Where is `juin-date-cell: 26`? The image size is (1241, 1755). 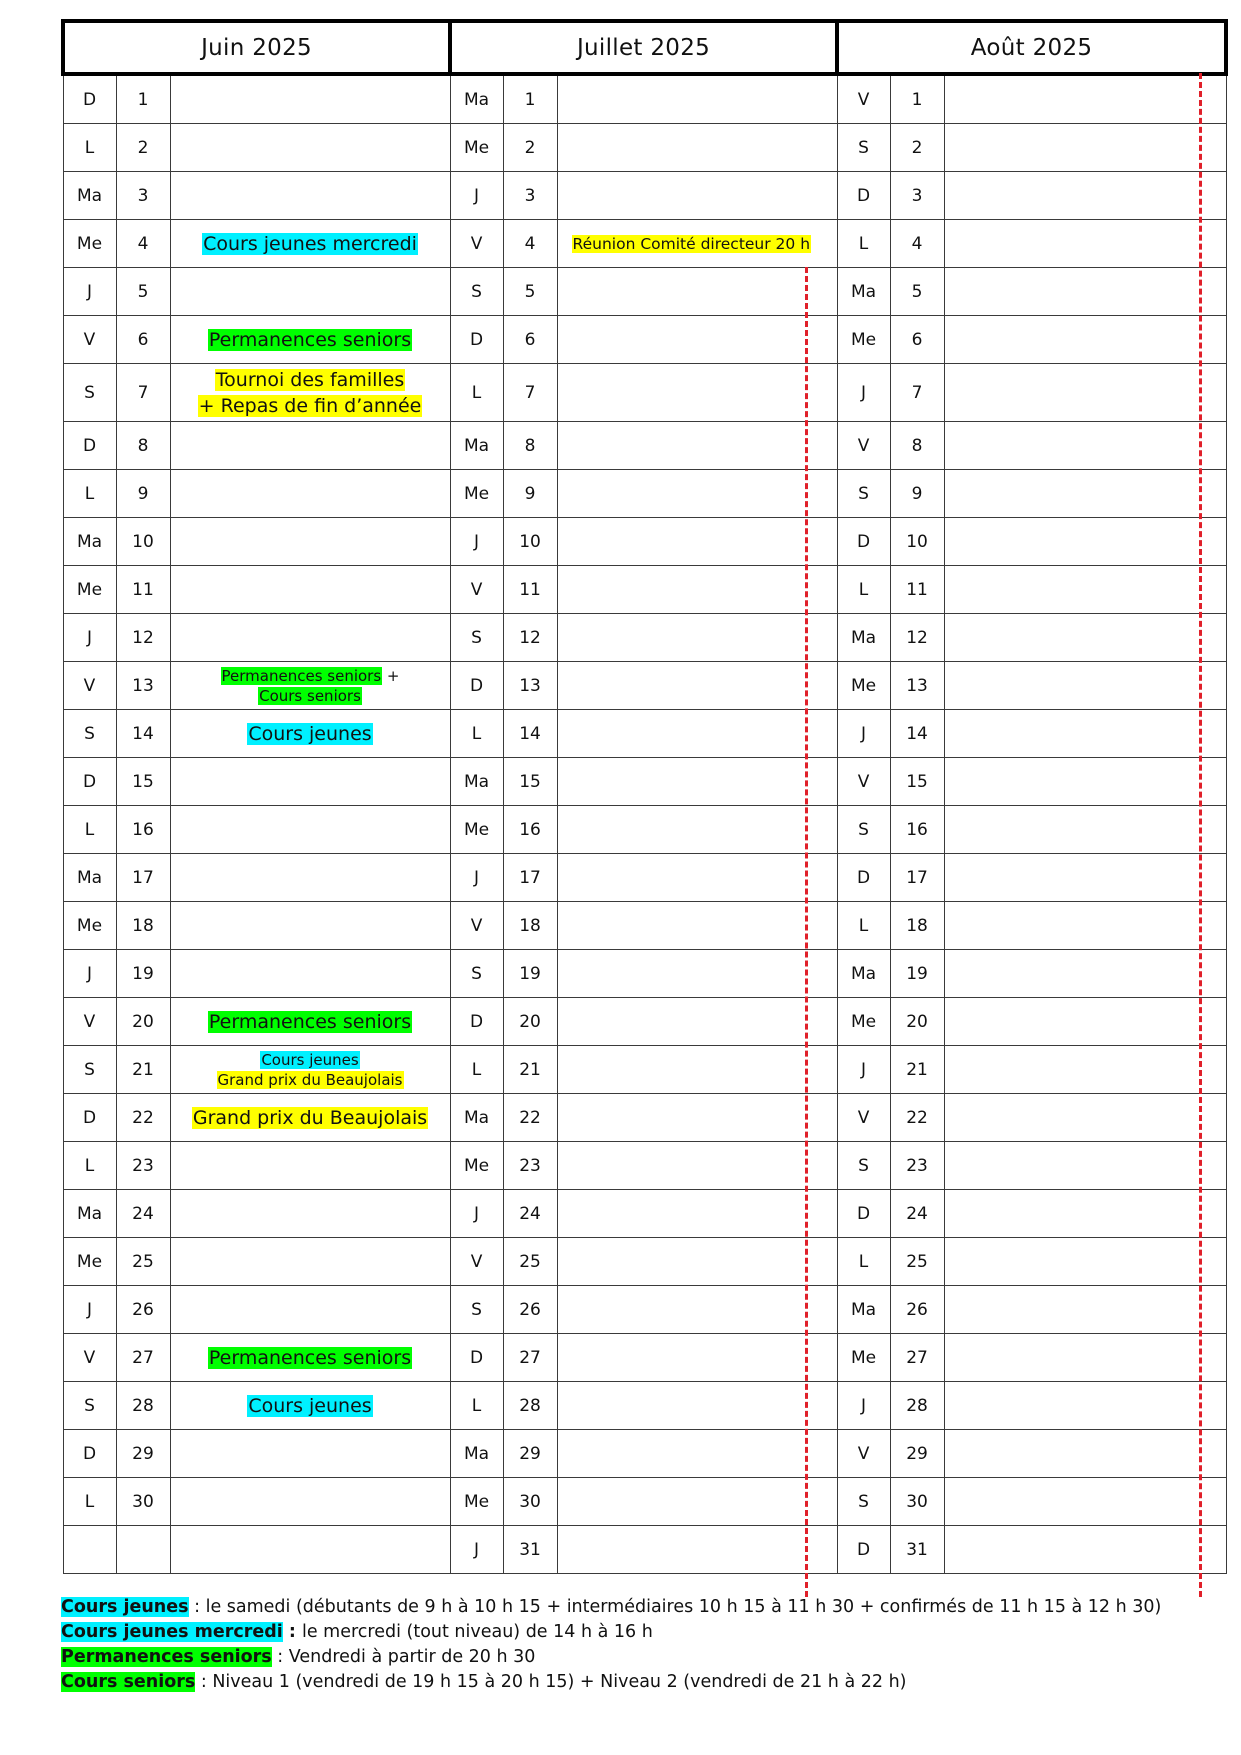
juin-date-cell: 26 is located at coordinates (143, 1309).